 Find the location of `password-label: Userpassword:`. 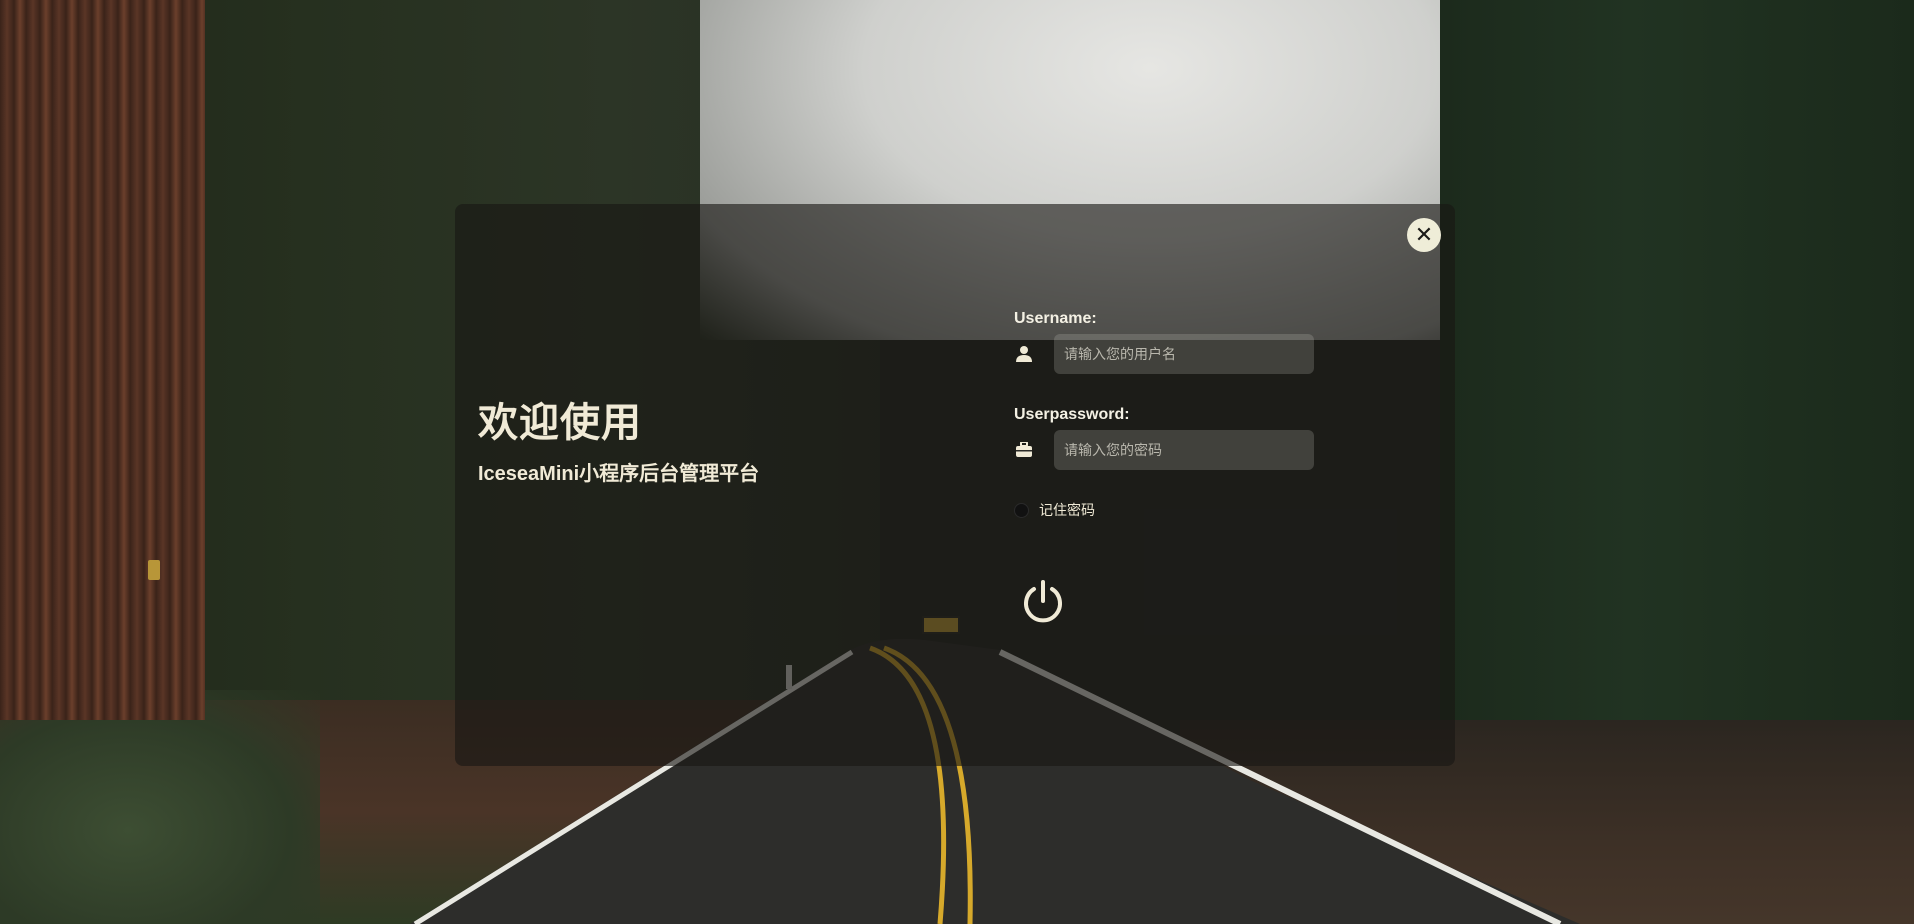

password-label: Userpassword: is located at coordinates (1072, 414).